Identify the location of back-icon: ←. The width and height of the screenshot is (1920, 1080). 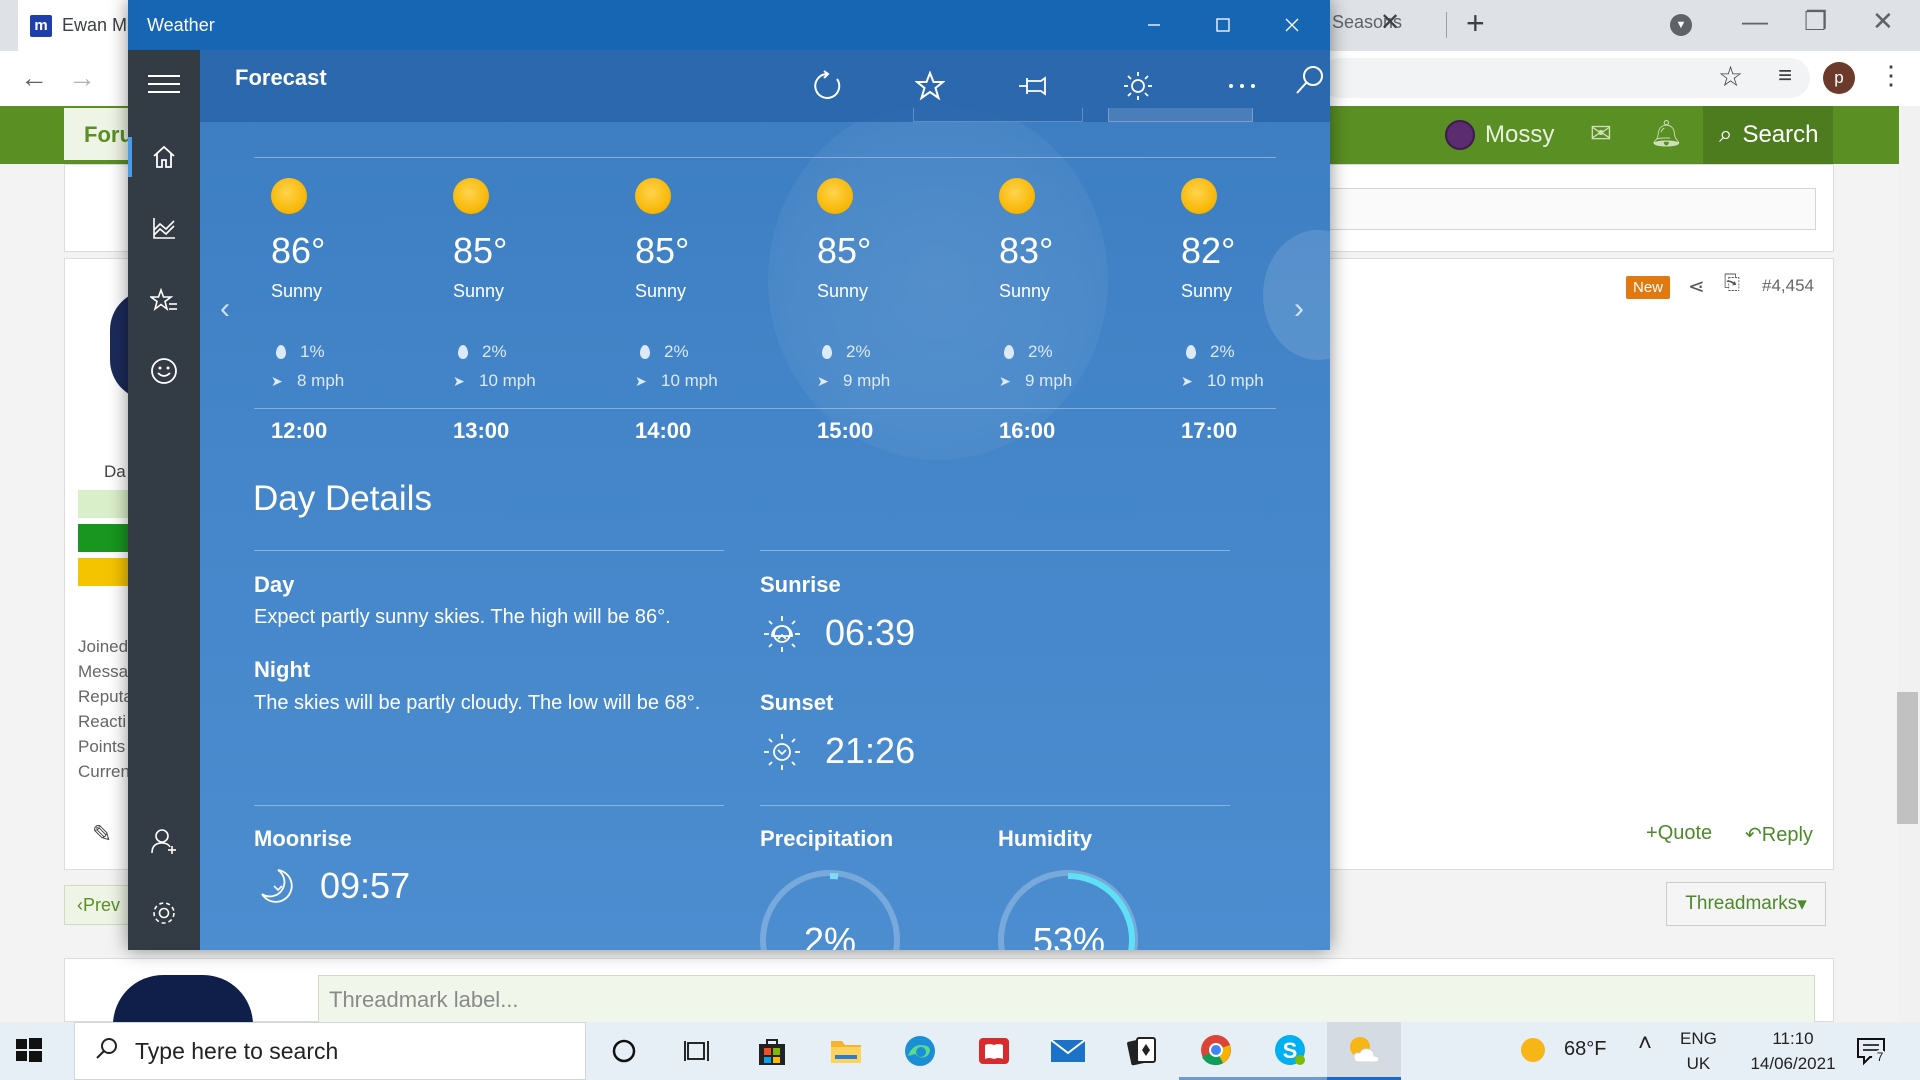
(34, 78).